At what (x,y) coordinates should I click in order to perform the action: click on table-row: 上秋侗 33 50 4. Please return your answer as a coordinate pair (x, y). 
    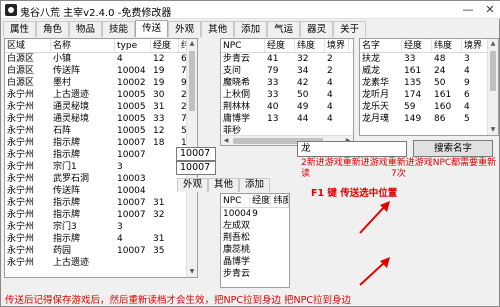
    Looking at the image, I should click on (287, 95).